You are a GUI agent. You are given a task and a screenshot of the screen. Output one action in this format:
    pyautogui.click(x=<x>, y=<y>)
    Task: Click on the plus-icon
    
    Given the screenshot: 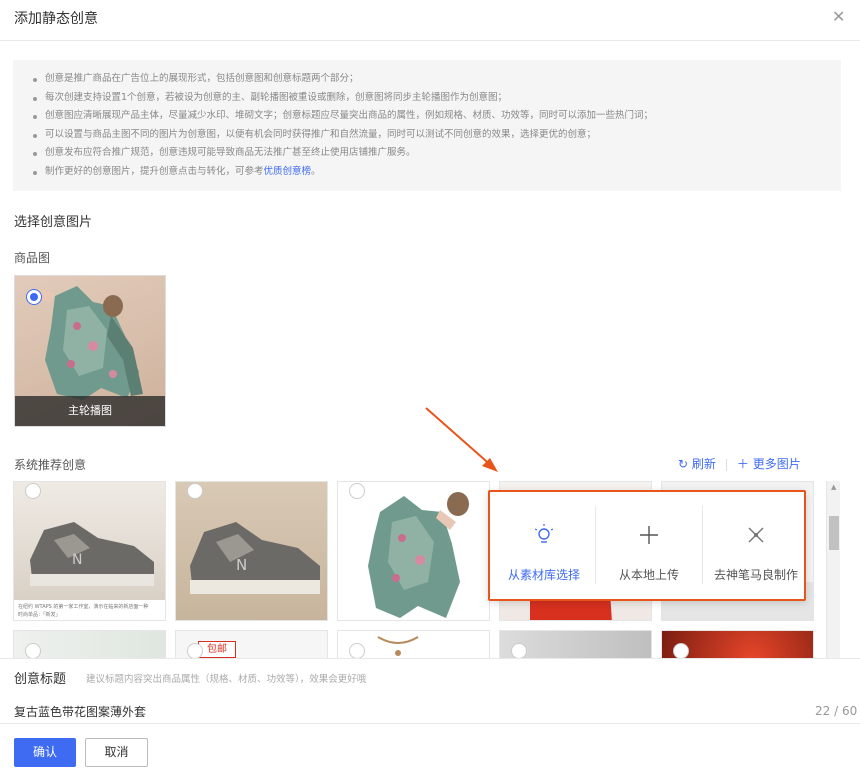 What is the action you would take?
    pyautogui.click(x=649, y=536)
    